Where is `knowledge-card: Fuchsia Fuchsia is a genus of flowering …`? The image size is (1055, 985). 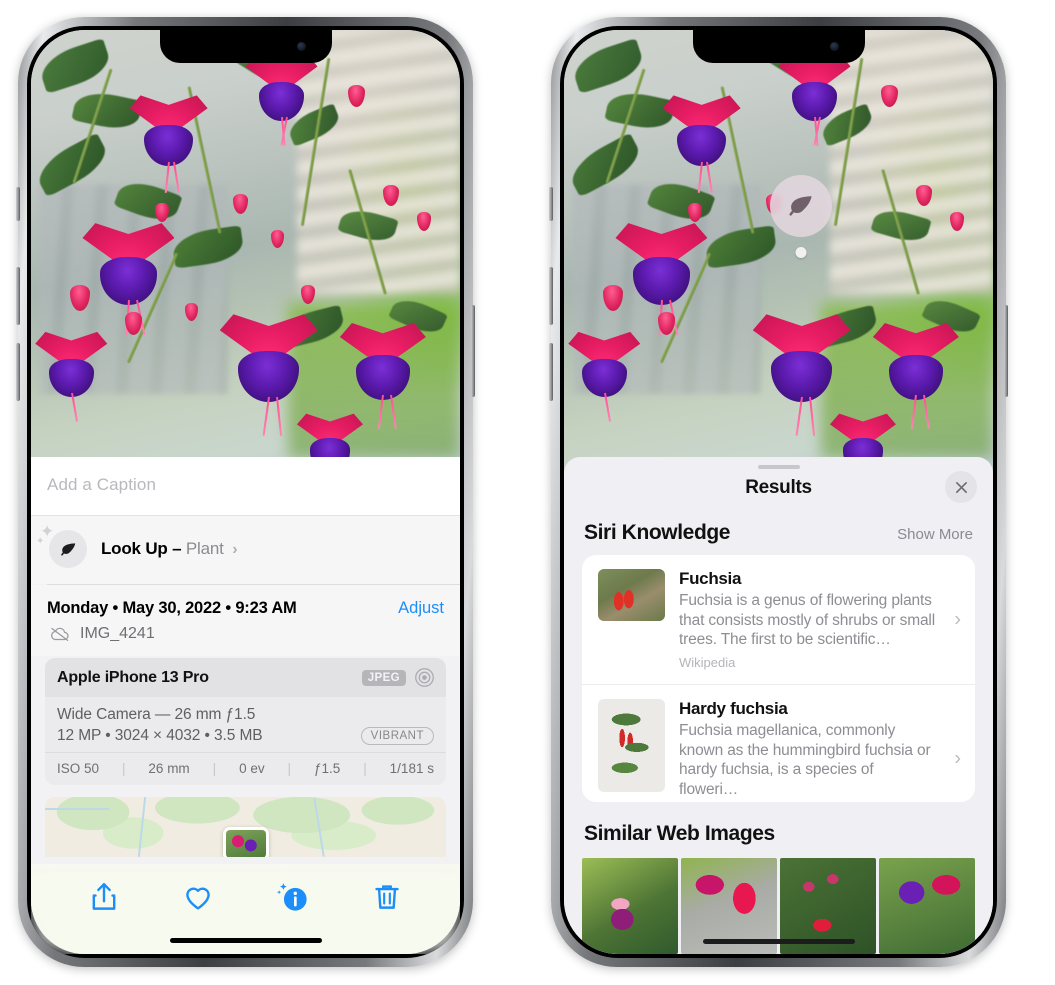
knowledge-card: Fuchsia Fuchsia is a genus of flowering … is located at coordinates (778, 619).